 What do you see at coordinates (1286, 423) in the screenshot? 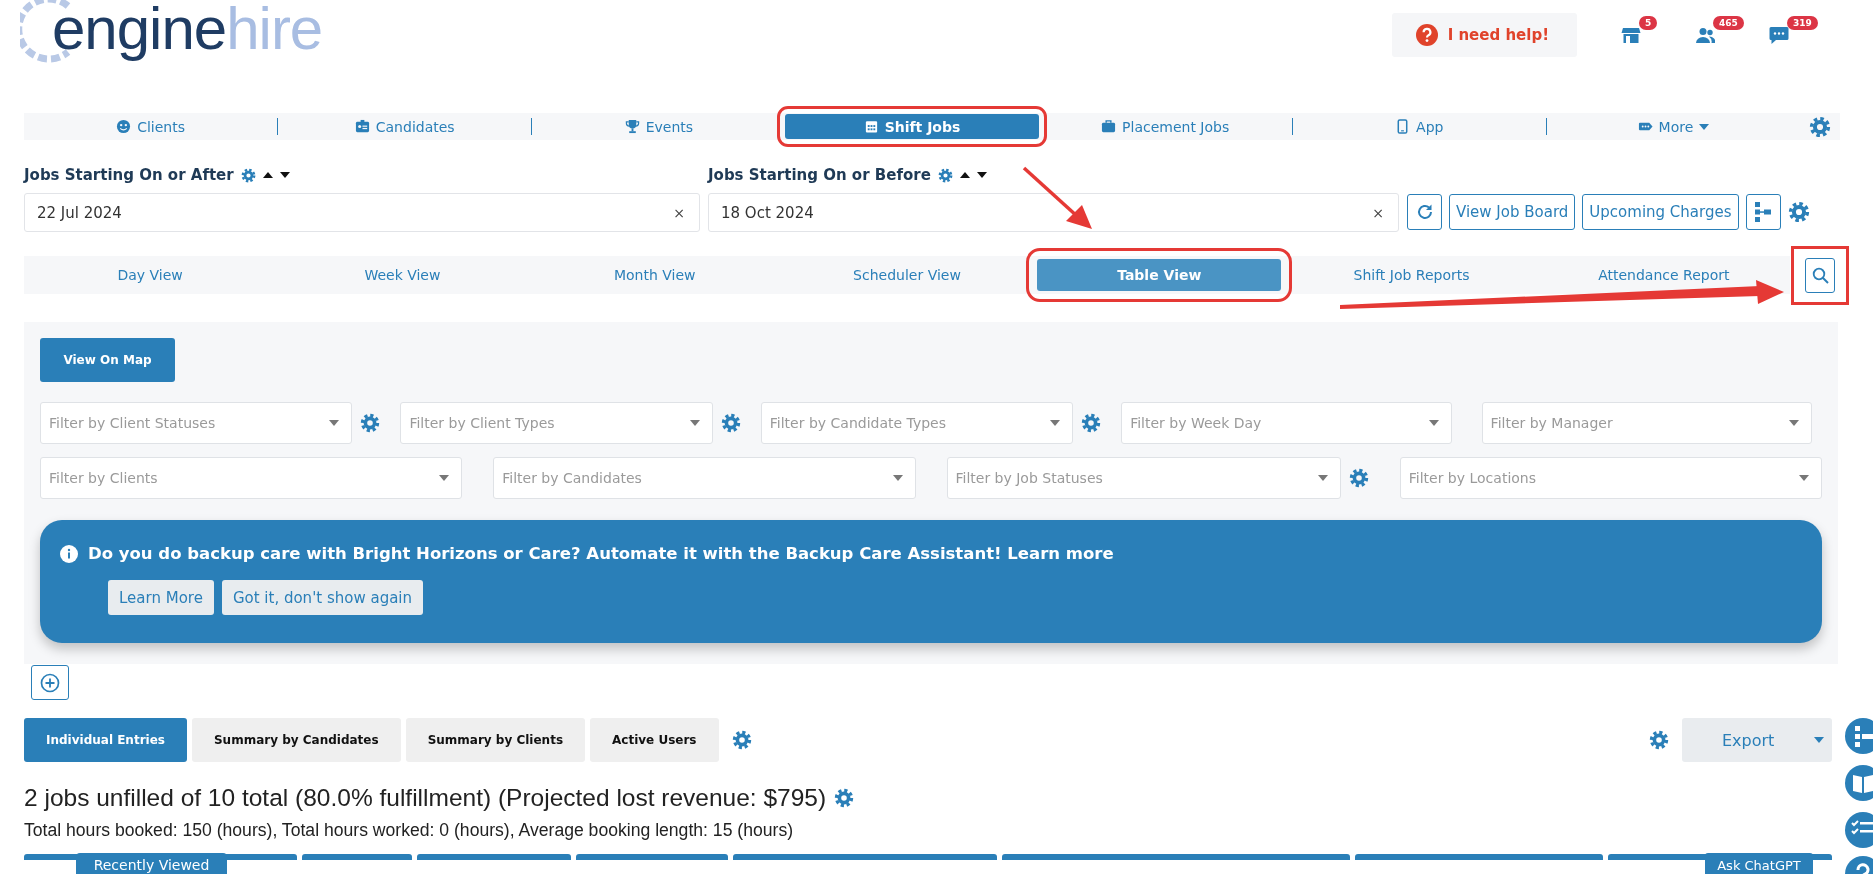
I see `filter-dropdown: Filter by Week Day` at bounding box center [1286, 423].